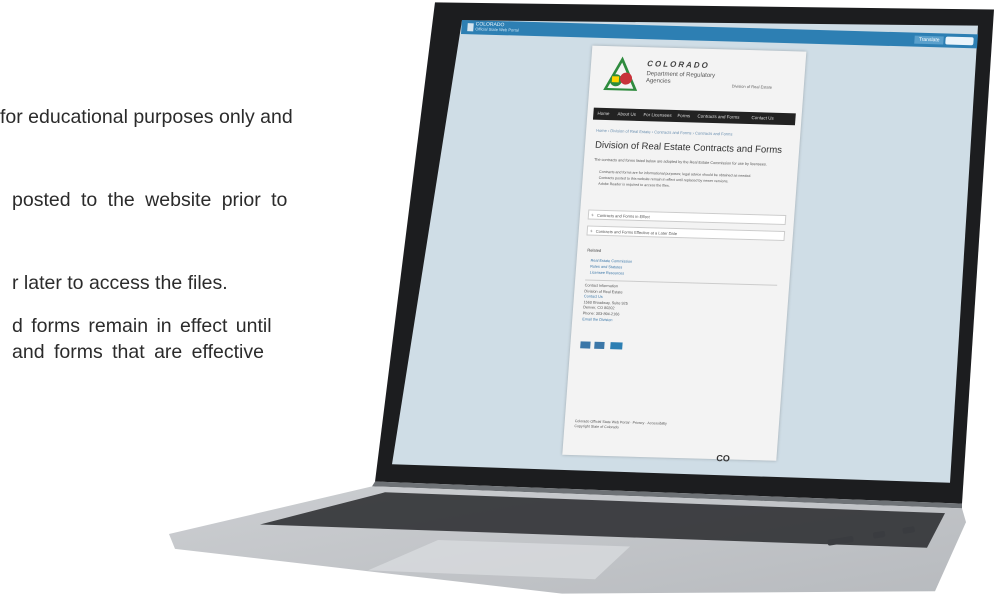 Image resolution: width=1000 pixels, height=596 pixels. Describe the element at coordinates (678, 64) in the screenshot. I see `logo-wordmark: COLORADO` at that location.